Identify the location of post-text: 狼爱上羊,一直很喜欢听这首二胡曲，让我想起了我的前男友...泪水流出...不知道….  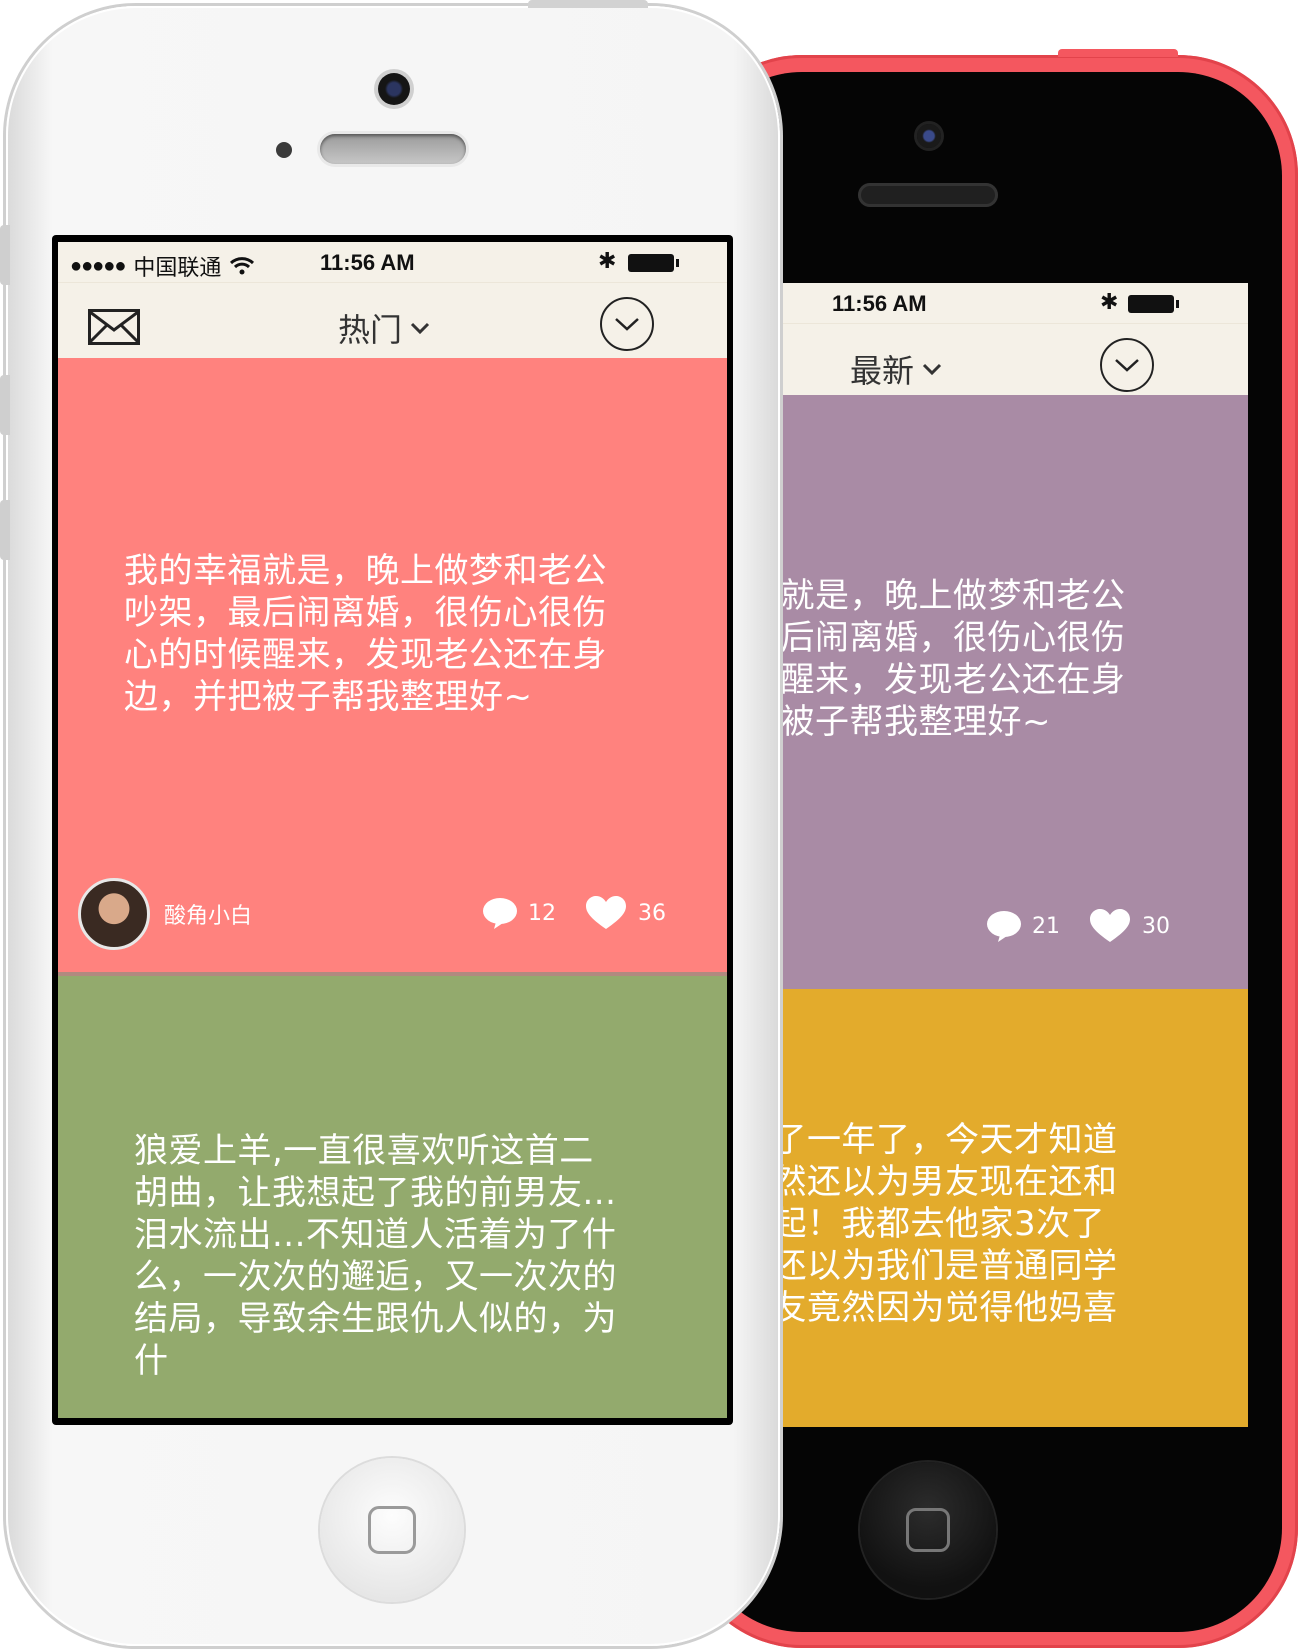
(375, 1256).